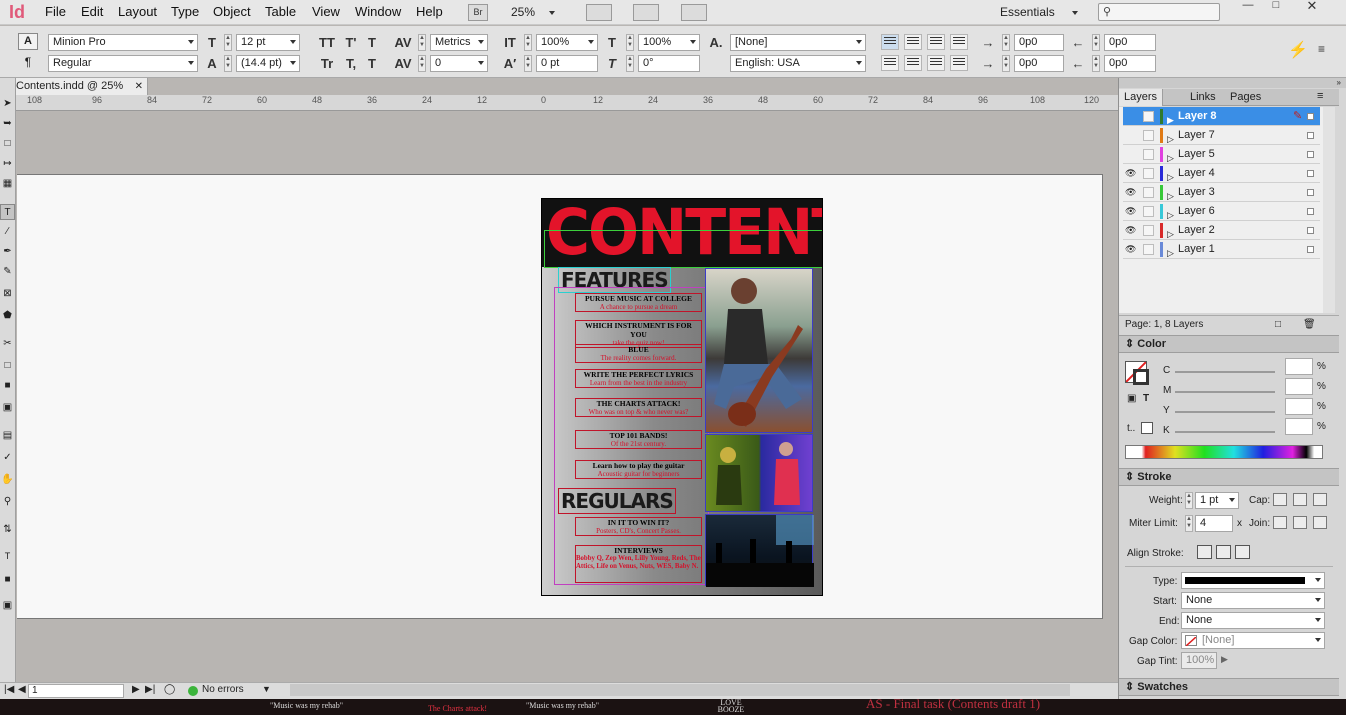 This screenshot has width=1346, height=715. What do you see at coordinates (266, 689) in the screenshot?
I see `preflight-menu-icon: ▼` at bounding box center [266, 689].